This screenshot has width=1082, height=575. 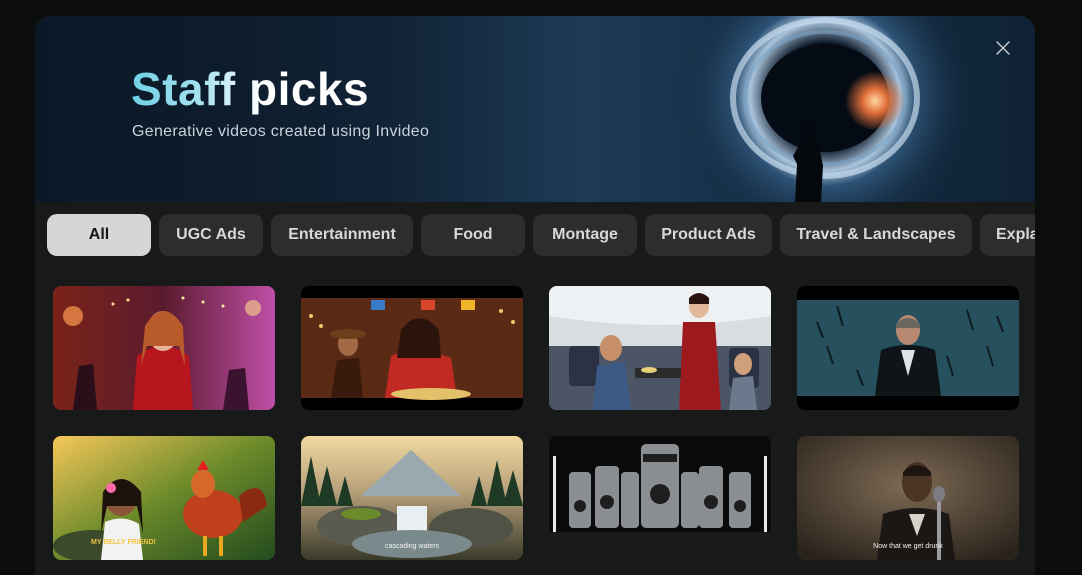 I want to click on video-card-restaurant, so click(x=412, y=348).